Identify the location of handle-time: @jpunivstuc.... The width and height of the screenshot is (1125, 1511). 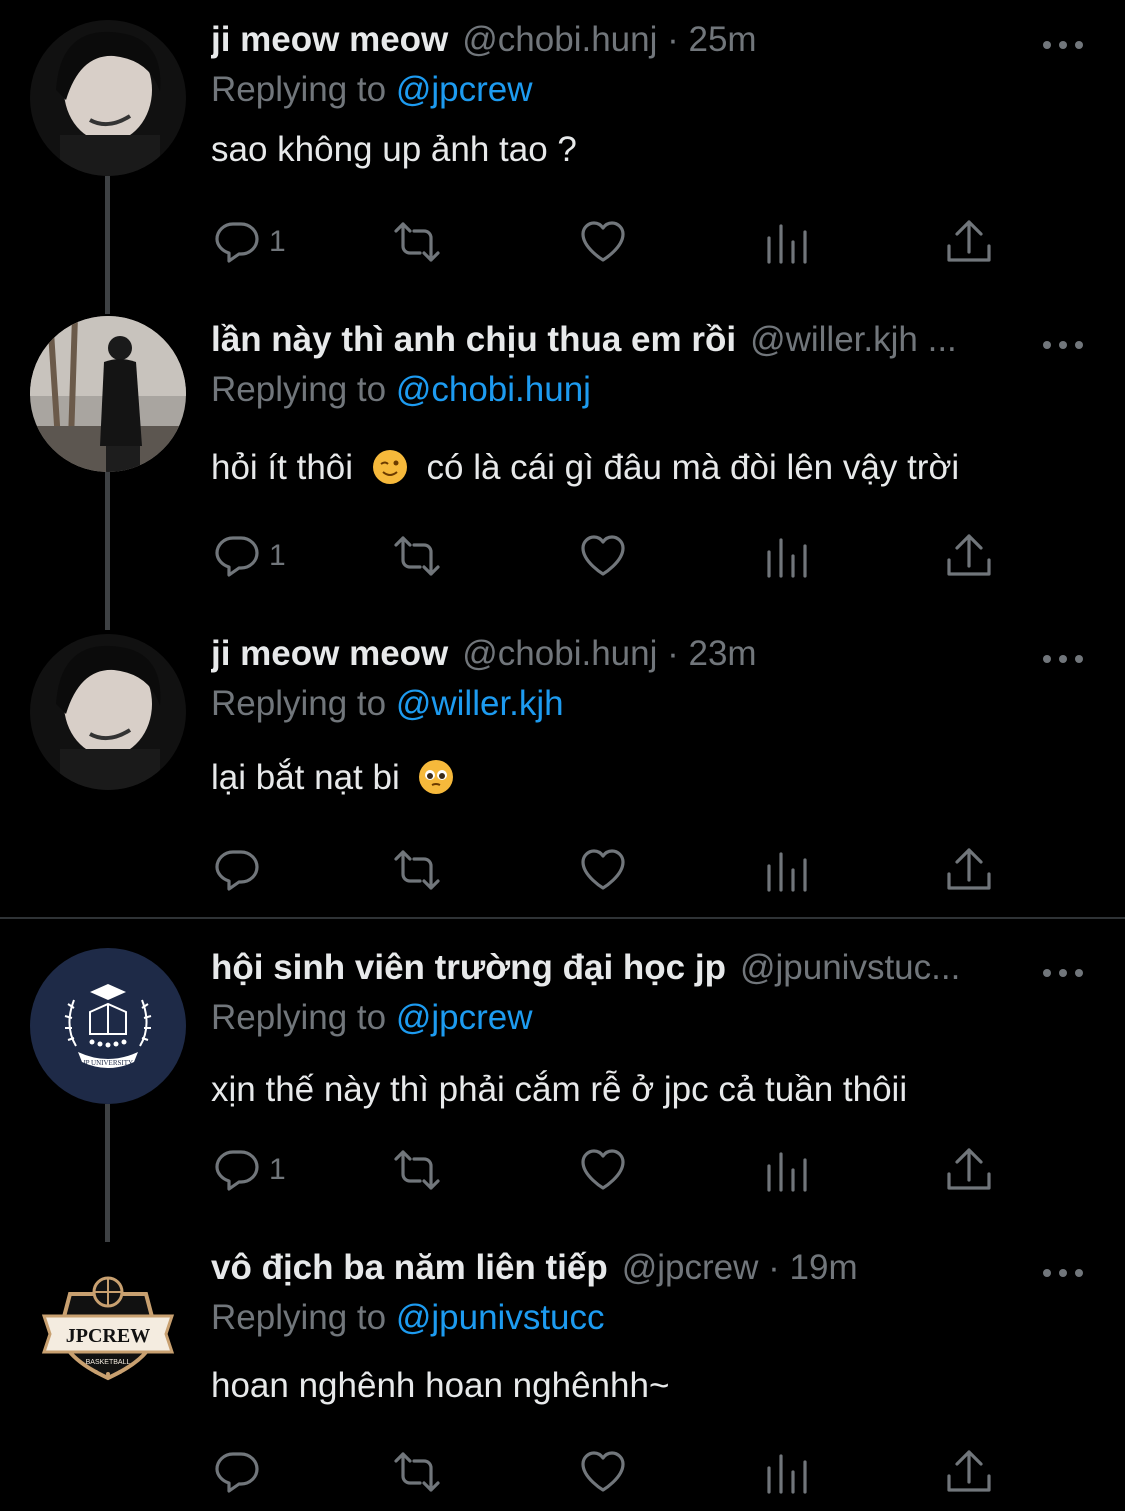
(850, 968).